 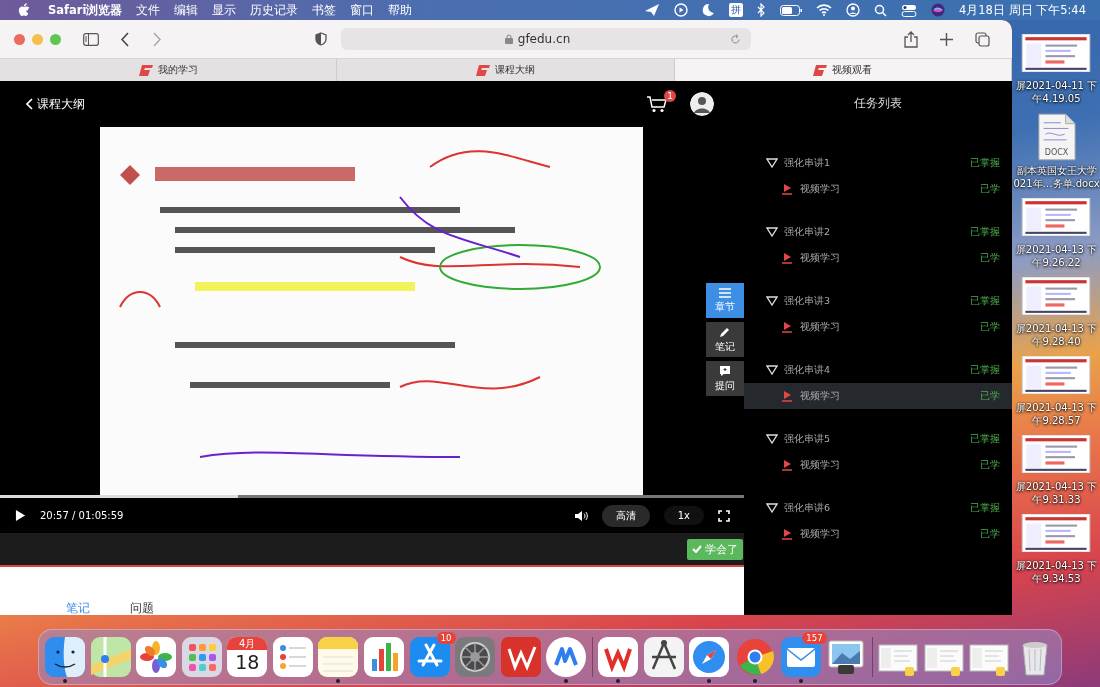 What do you see at coordinates (1056, 137) in the screenshot?
I see `document-icon: DOCX` at bounding box center [1056, 137].